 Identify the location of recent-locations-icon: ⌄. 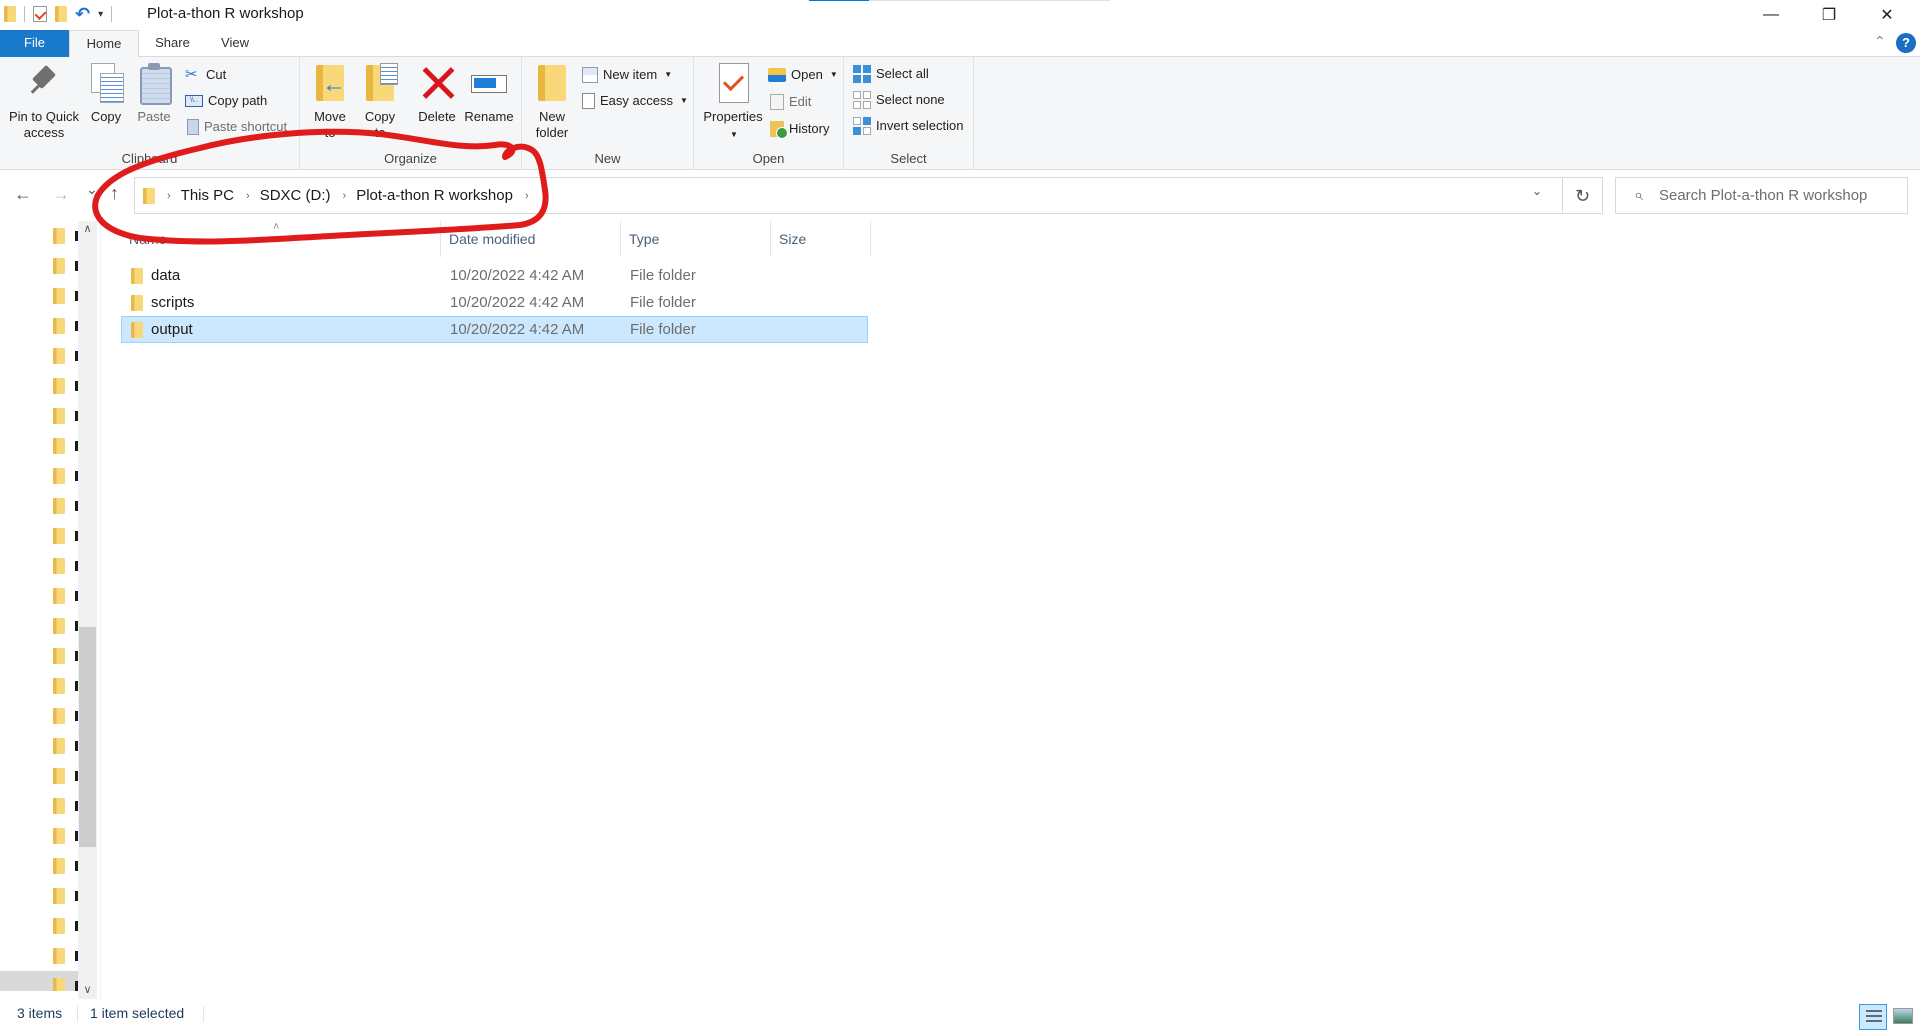
(92, 189).